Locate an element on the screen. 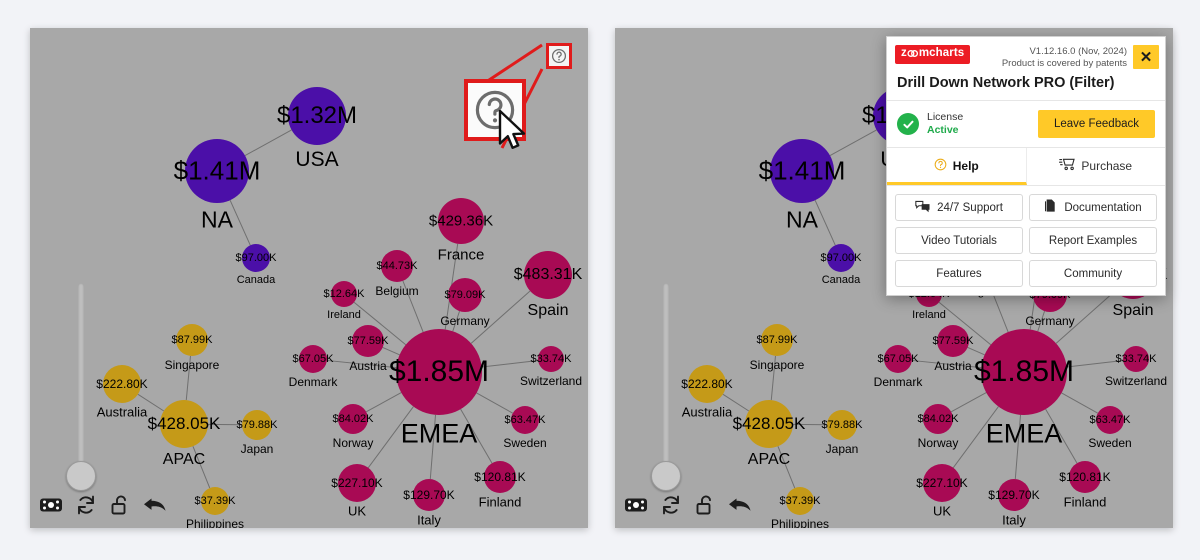  tab-help: Help is located at coordinates (957, 167).